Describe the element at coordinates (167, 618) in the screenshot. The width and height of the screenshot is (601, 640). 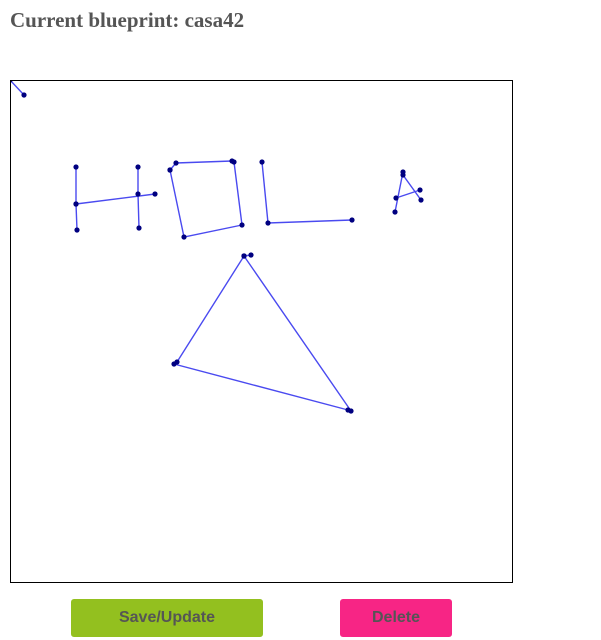
I see `save-update-button: Save/Update` at that location.